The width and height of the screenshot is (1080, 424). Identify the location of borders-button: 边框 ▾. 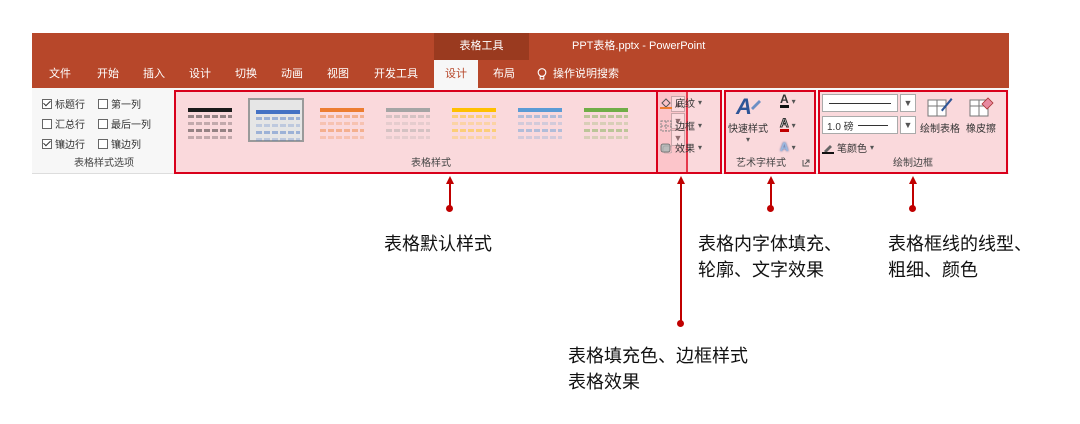
(681, 125).